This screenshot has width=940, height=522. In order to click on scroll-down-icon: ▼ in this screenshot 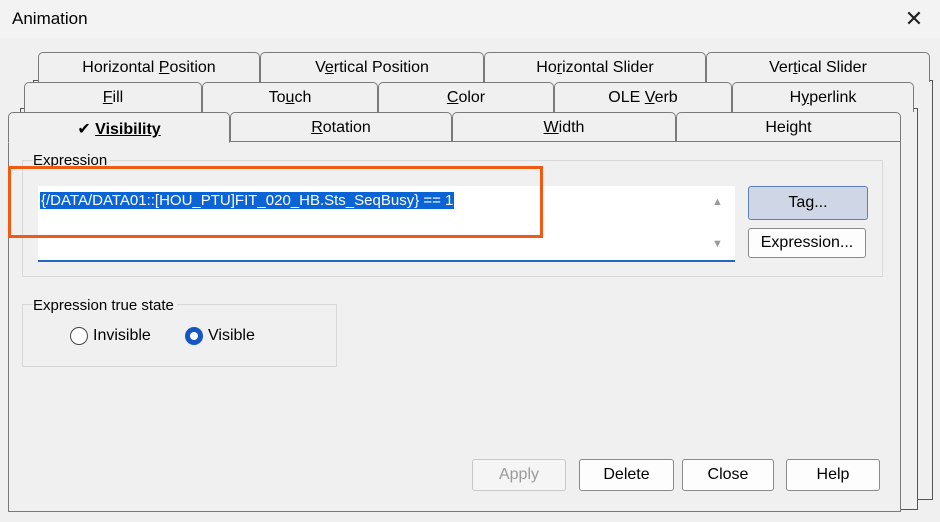, I will do `click(717, 244)`.